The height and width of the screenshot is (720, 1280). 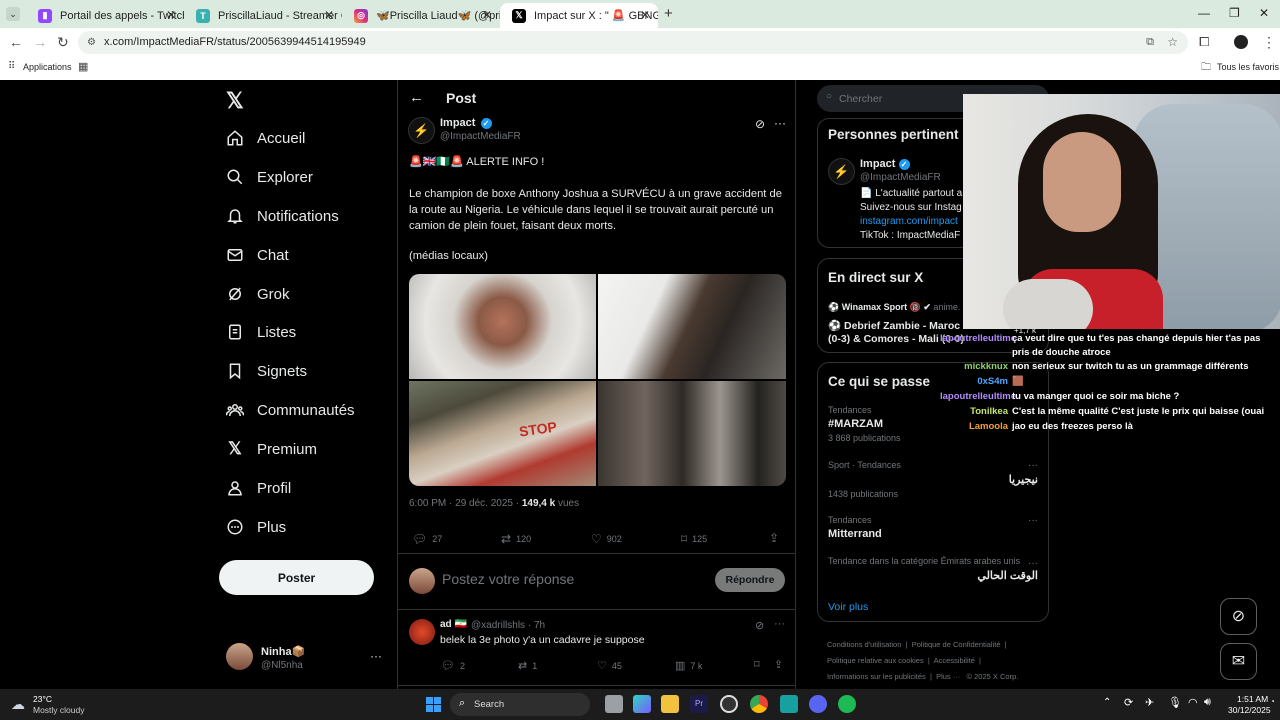 I want to click on nav-notifications: Notifications, so click(x=282, y=216).